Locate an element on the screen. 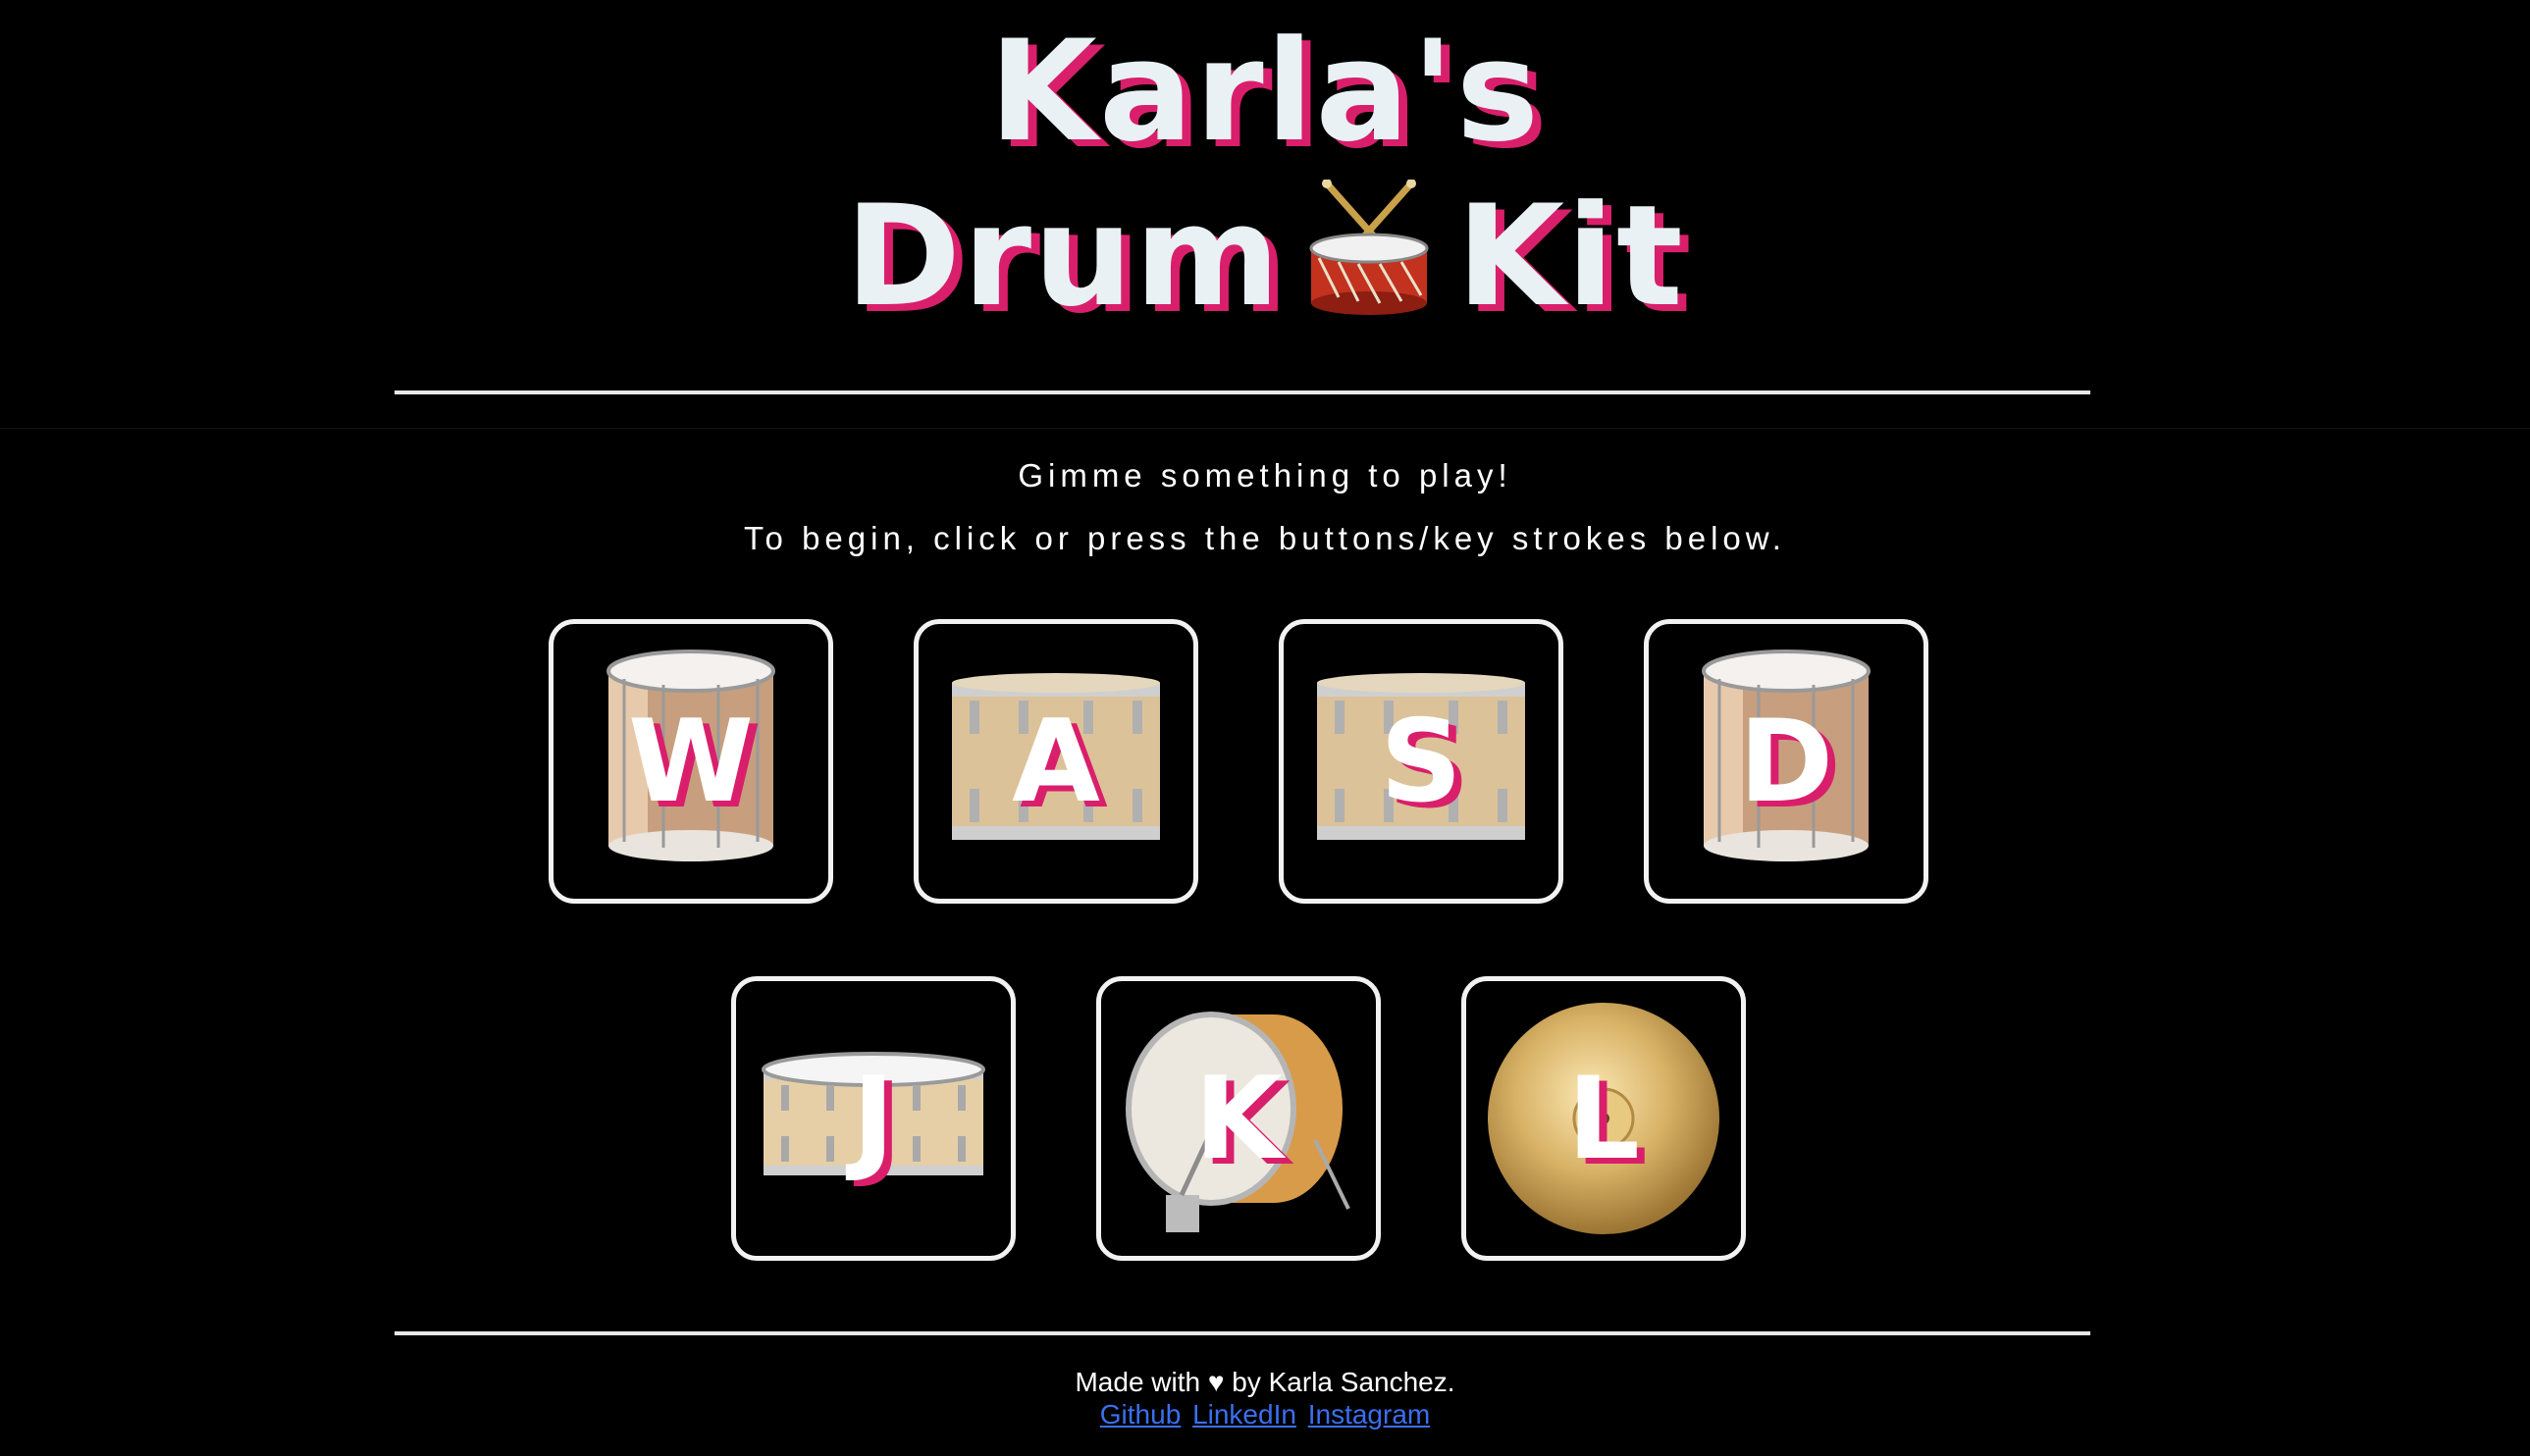  drum-key-label: D is located at coordinates (1786, 761).